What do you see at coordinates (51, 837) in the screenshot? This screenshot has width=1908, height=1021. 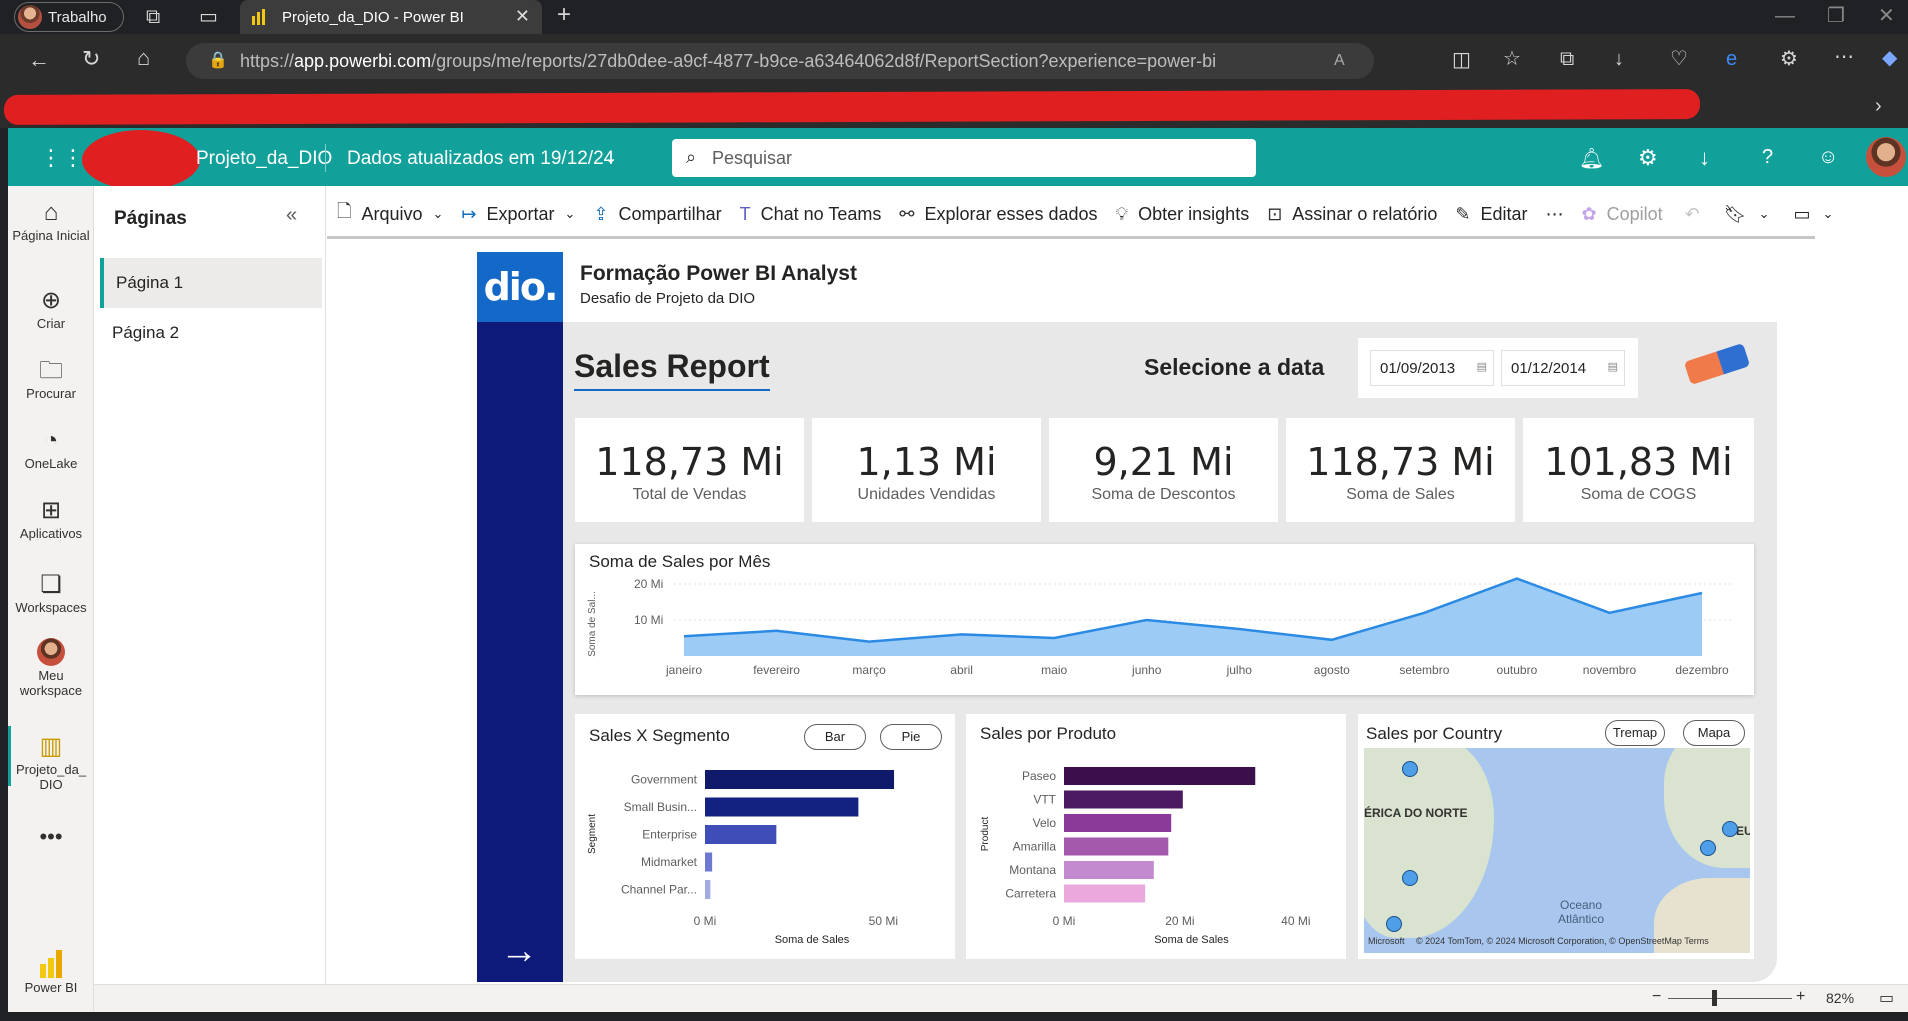 I see `rail-more-icon: •••` at bounding box center [51, 837].